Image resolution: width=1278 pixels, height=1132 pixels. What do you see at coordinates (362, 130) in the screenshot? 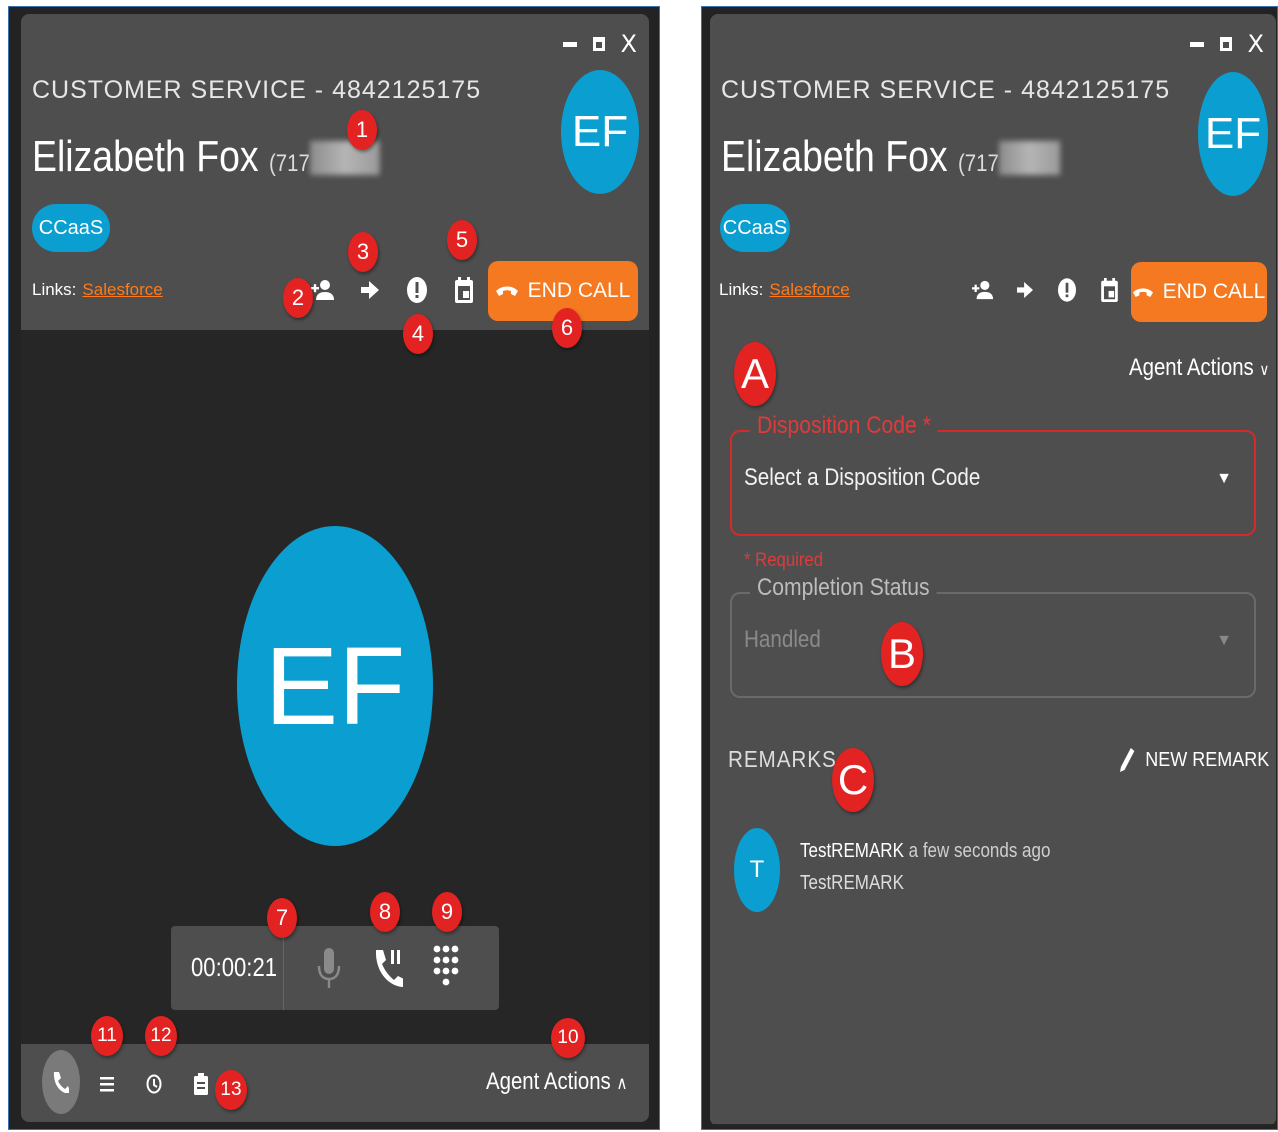
I see `annotation-1: 1` at bounding box center [362, 130].